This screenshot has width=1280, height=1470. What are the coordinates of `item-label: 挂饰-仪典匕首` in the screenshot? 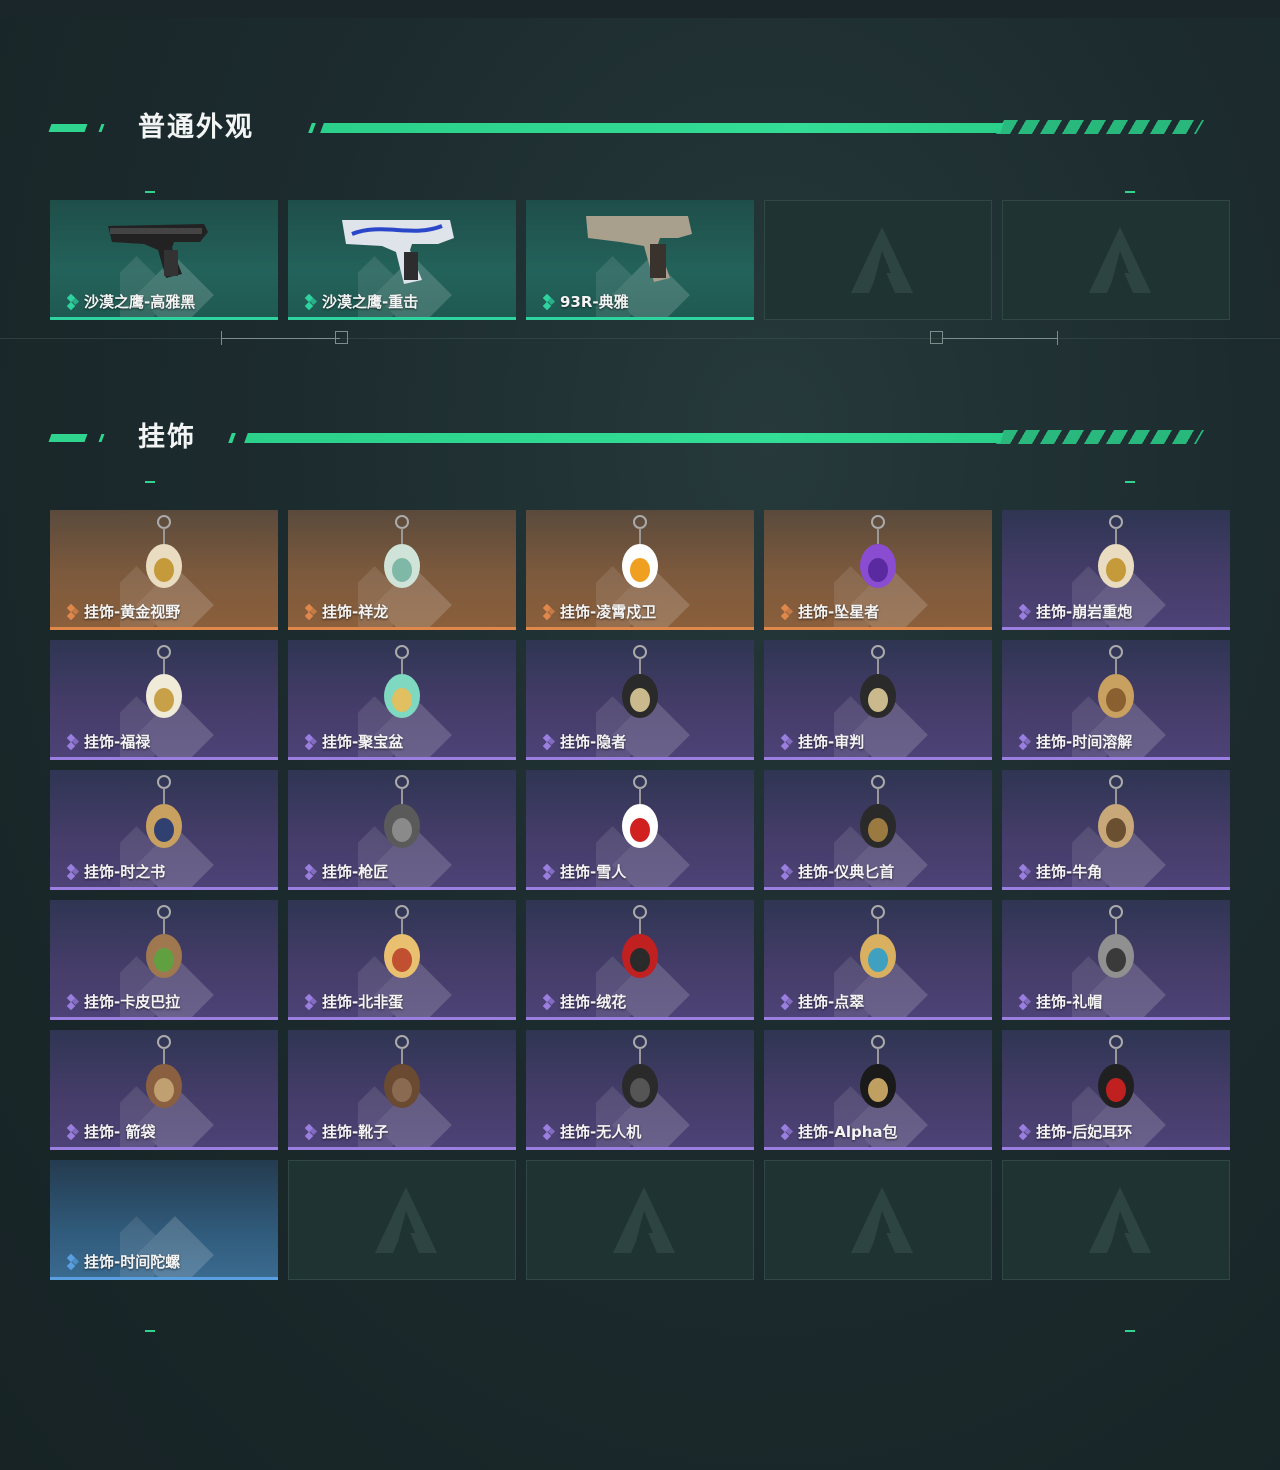 It's located at (846, 872).